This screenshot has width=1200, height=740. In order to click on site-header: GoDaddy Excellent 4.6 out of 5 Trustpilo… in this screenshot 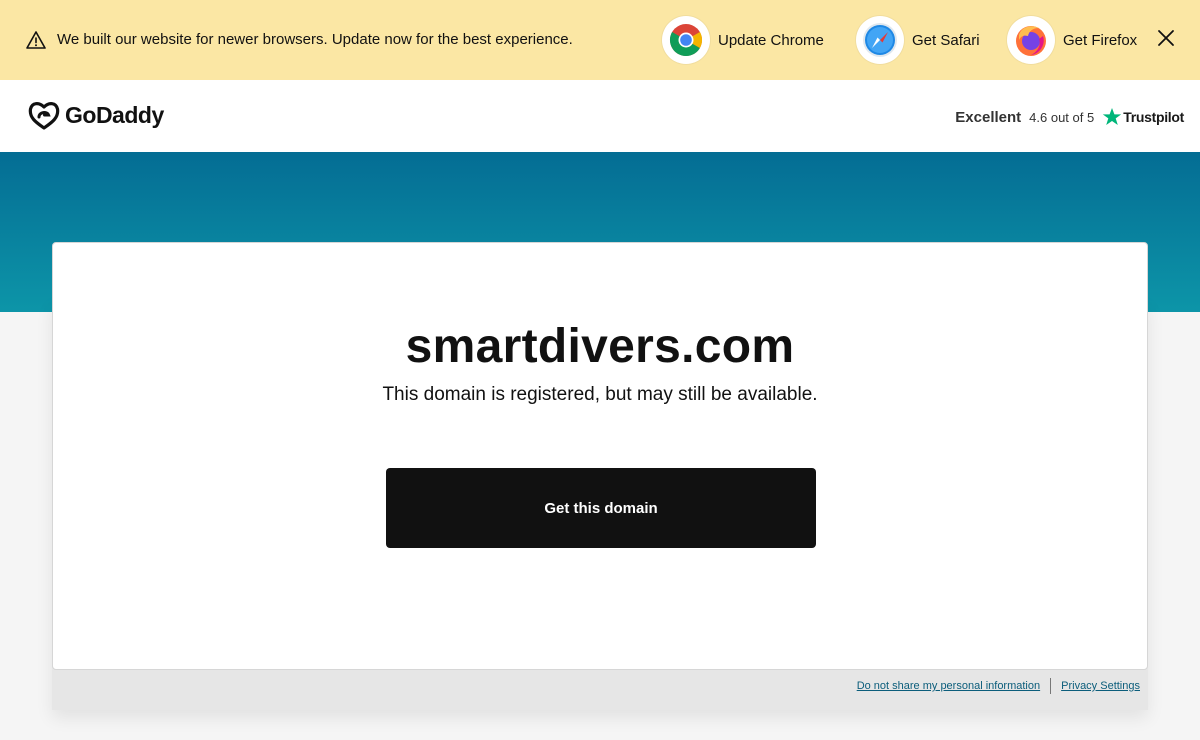, I will do `click(600, 116)`.